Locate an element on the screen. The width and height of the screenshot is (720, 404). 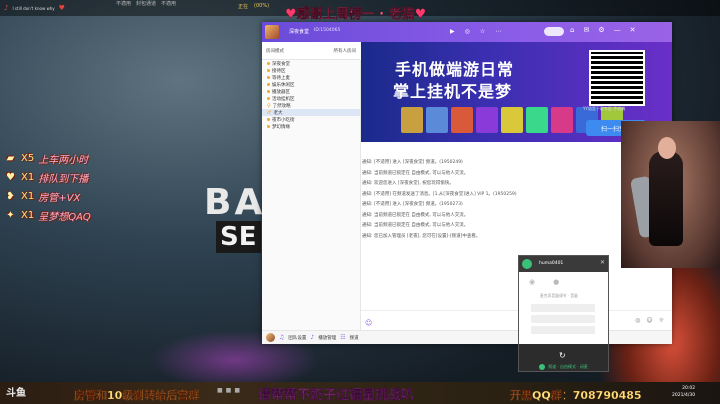
volume-icon: ♪ is located at coordinates (312, 337).